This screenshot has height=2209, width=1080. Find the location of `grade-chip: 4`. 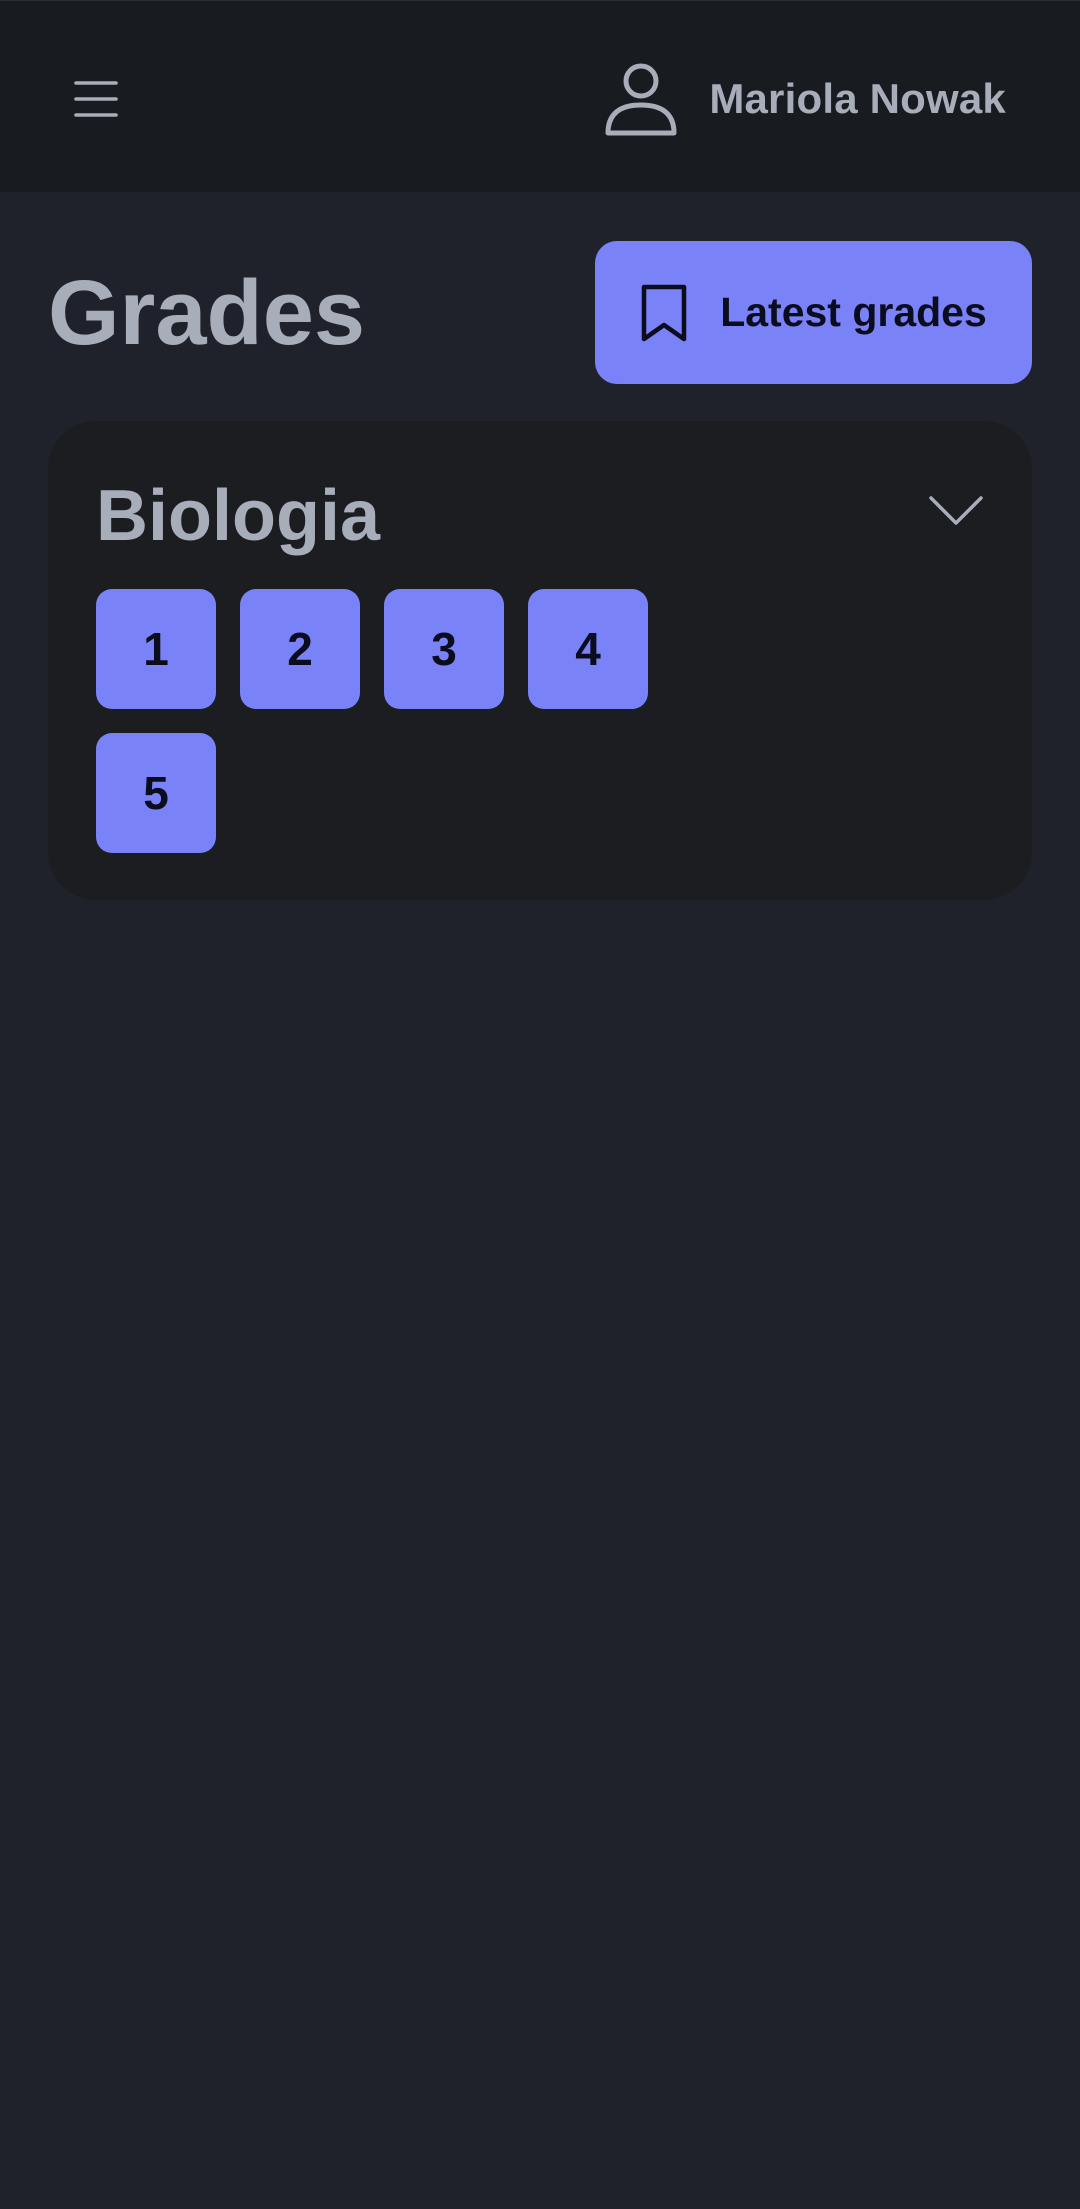

grade-chip: 4 is located at coordinates (588, 649).